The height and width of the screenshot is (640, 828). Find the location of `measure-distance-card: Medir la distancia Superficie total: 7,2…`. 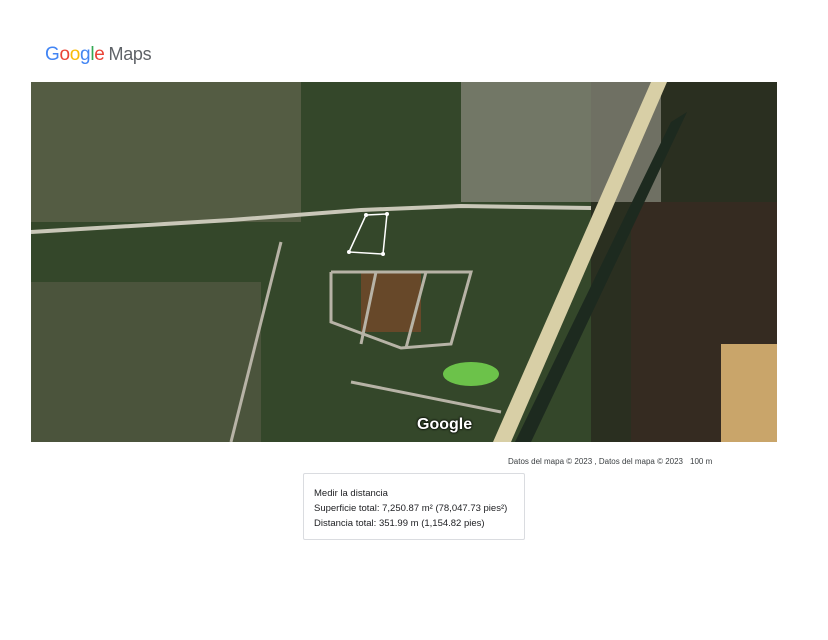

measure-distance-card: Medir la distancia Superficie total: 7,2… is located at coordinates (414, 506).